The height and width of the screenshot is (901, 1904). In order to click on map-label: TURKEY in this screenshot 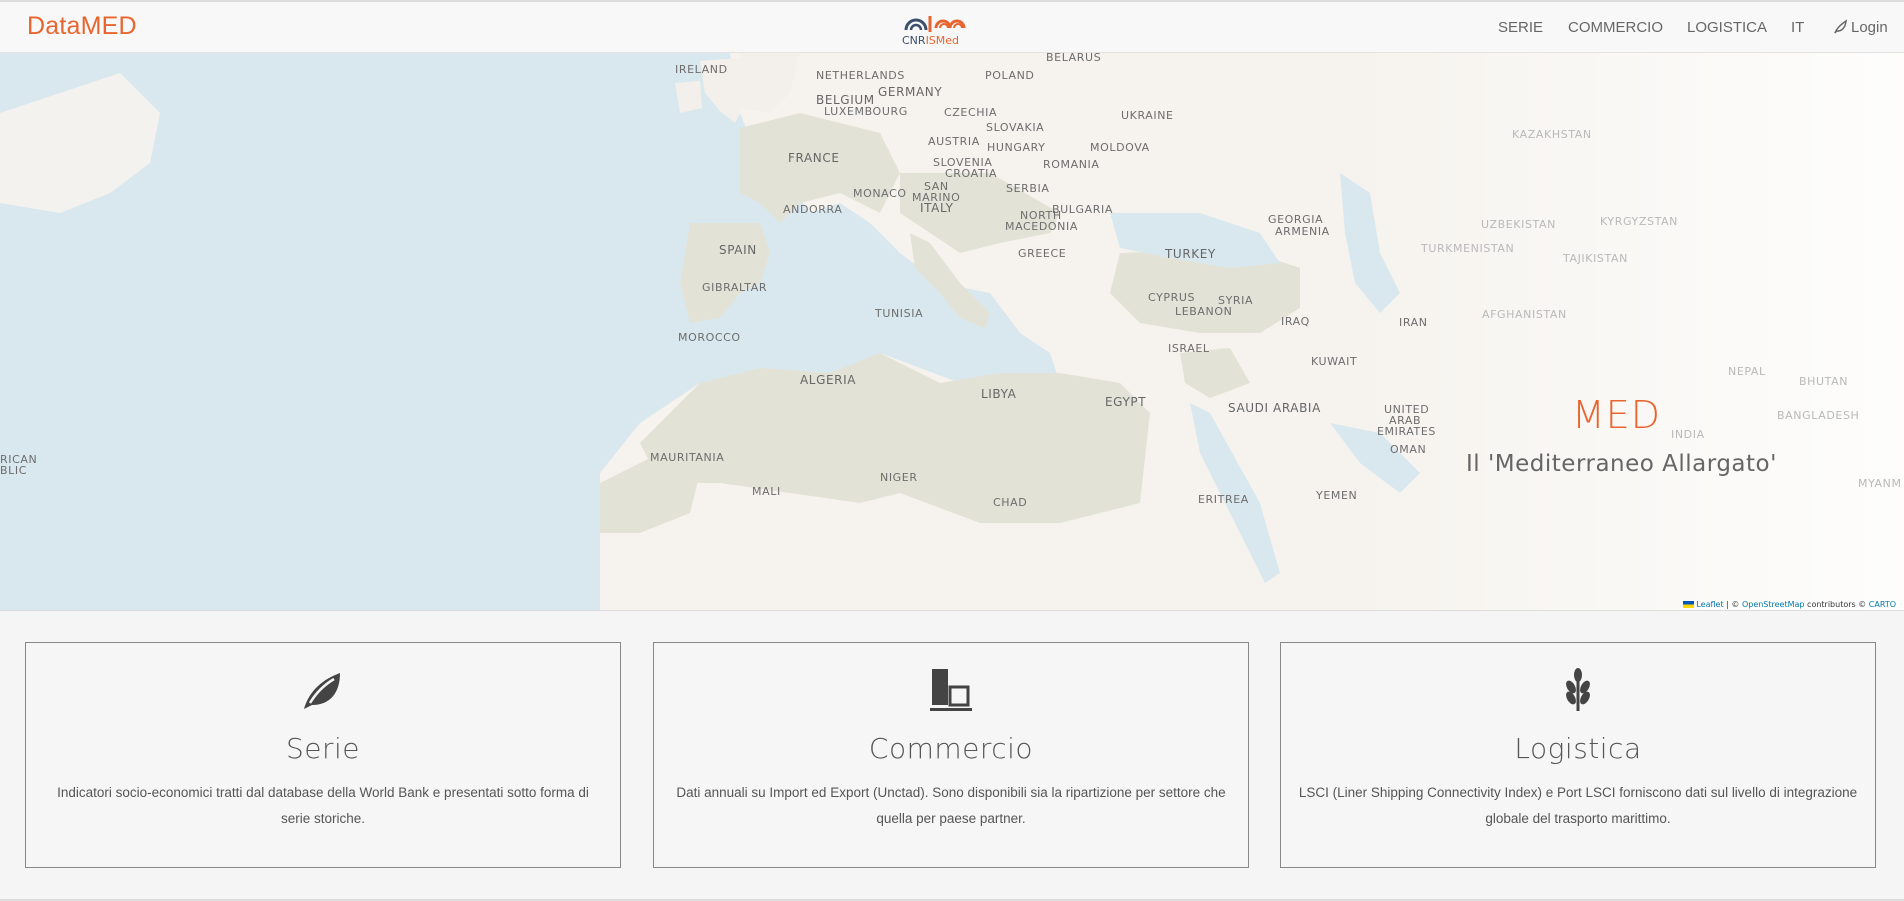, I will do `click(1190, 254)`.